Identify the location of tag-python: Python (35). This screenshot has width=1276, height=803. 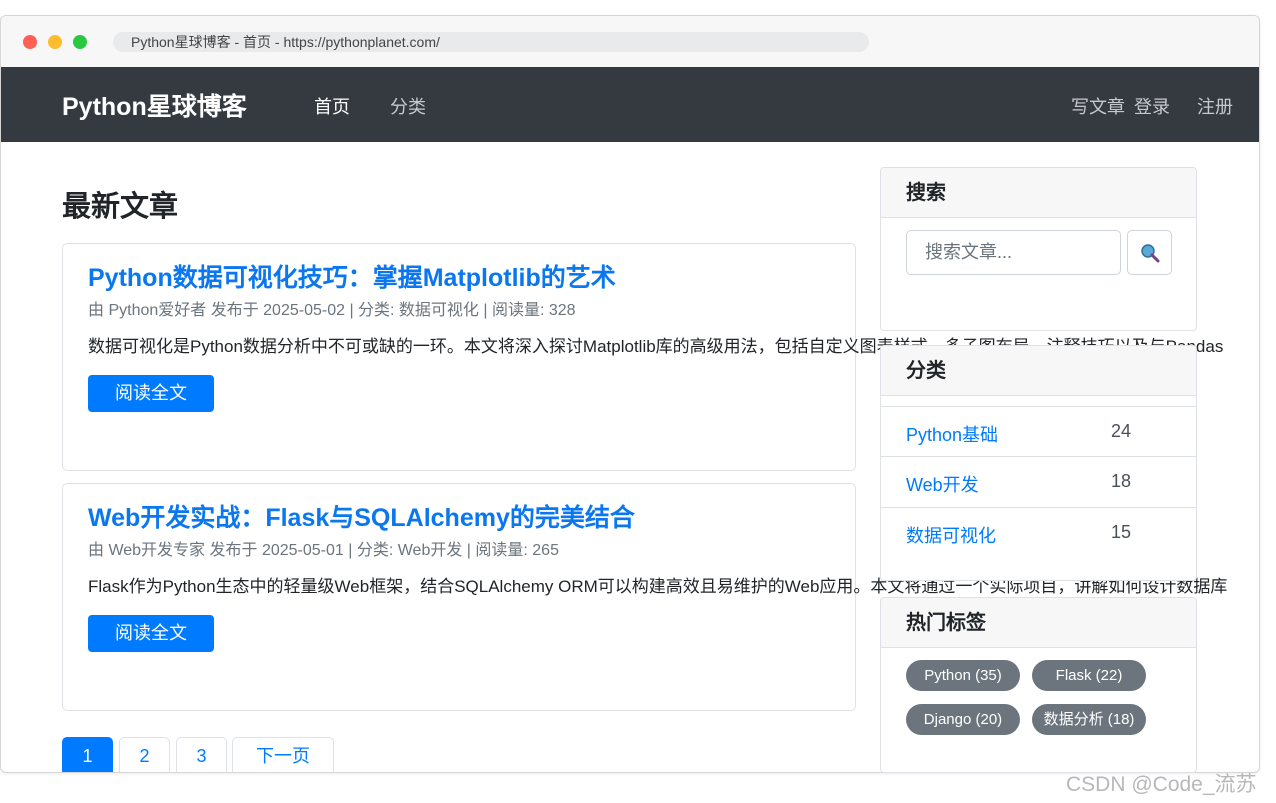
(963, 675).